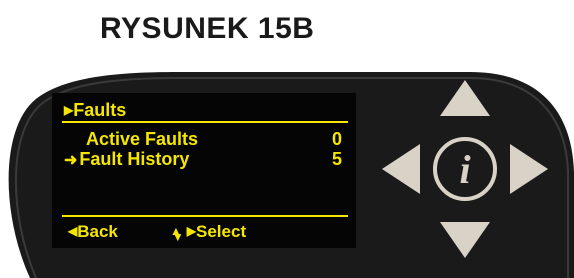 The image size is (574, 278). I want to click on selection-arrow-icon: ➜, so click(71, 160).